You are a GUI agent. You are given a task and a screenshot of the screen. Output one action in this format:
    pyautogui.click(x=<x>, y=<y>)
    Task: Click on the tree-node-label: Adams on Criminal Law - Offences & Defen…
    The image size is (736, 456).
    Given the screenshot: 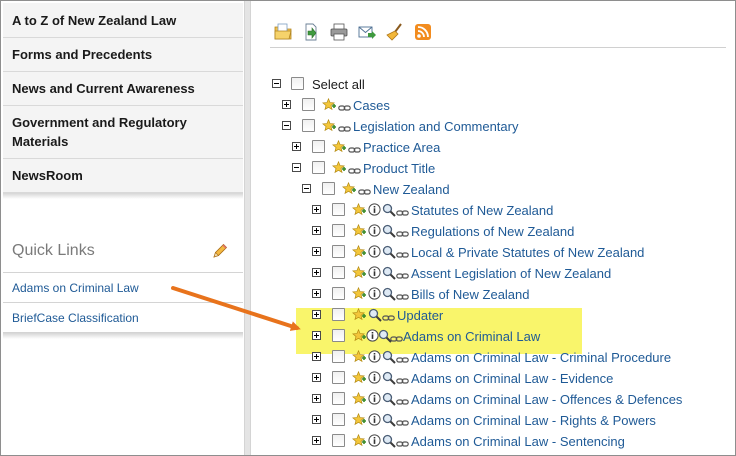 What is the action you would take?
    pyautogui.click(x=546, y=399)
    